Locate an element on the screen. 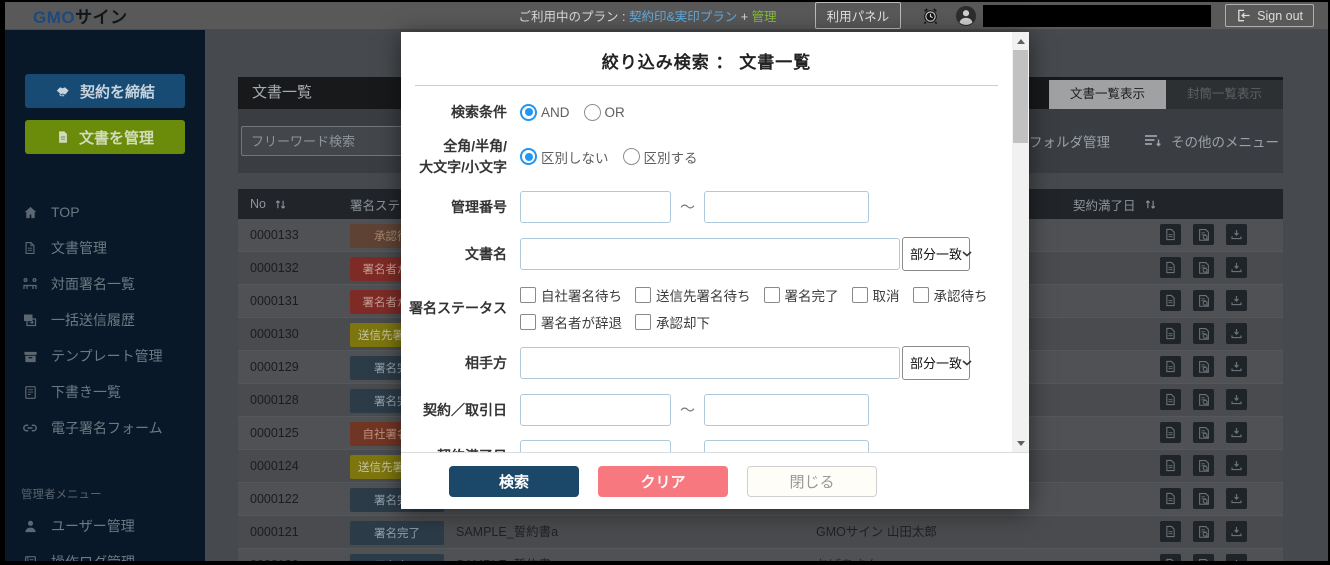  sidebar-item-draft-list: 下書き一覧 is located at coordinates (105, 392).